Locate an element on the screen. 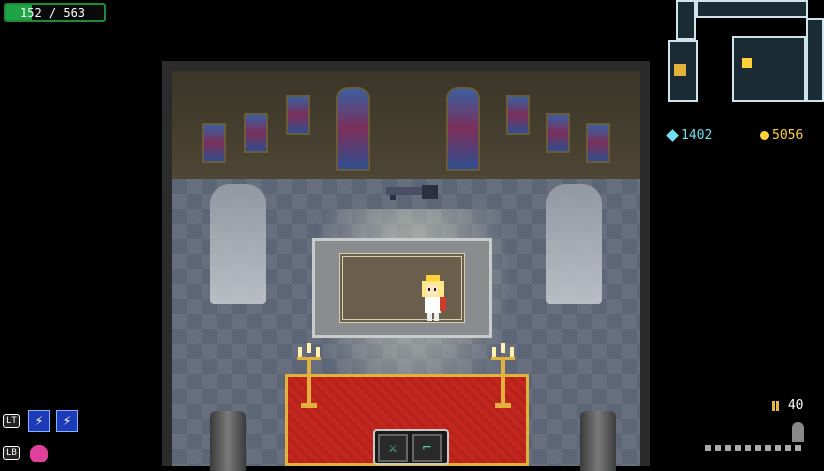 The image size is (824, 471). gem-counter: 1402 is located at coordinates (689, 135).